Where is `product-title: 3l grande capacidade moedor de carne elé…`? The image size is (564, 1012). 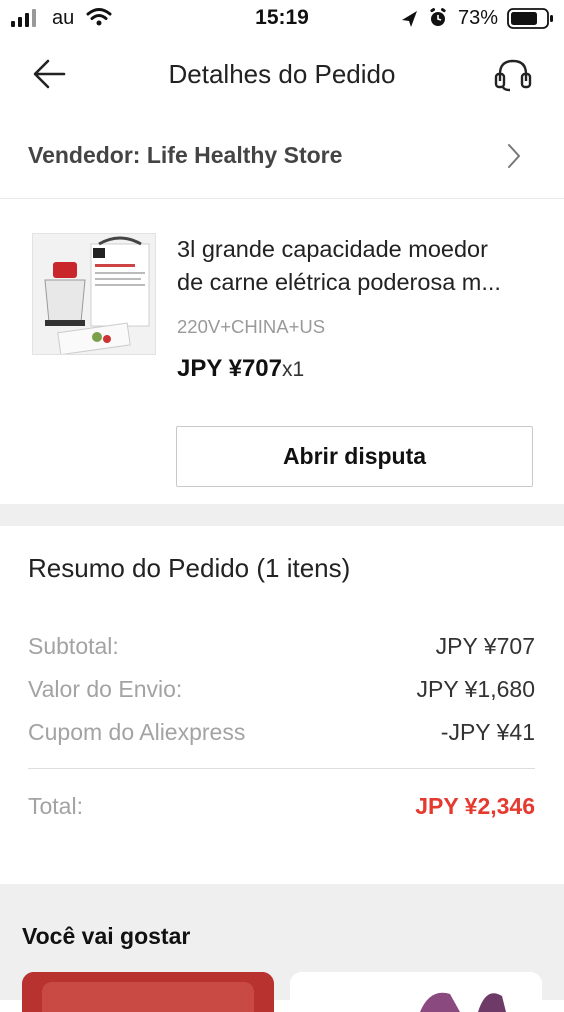 product-title: 3l grande capacidade moedor de carne elé… is located at coordinates (359, 266).